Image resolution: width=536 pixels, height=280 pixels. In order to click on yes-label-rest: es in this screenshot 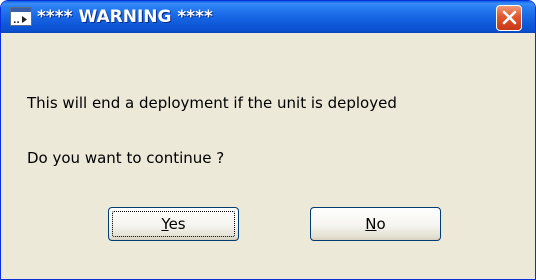, I will do `click(177, 224)`.